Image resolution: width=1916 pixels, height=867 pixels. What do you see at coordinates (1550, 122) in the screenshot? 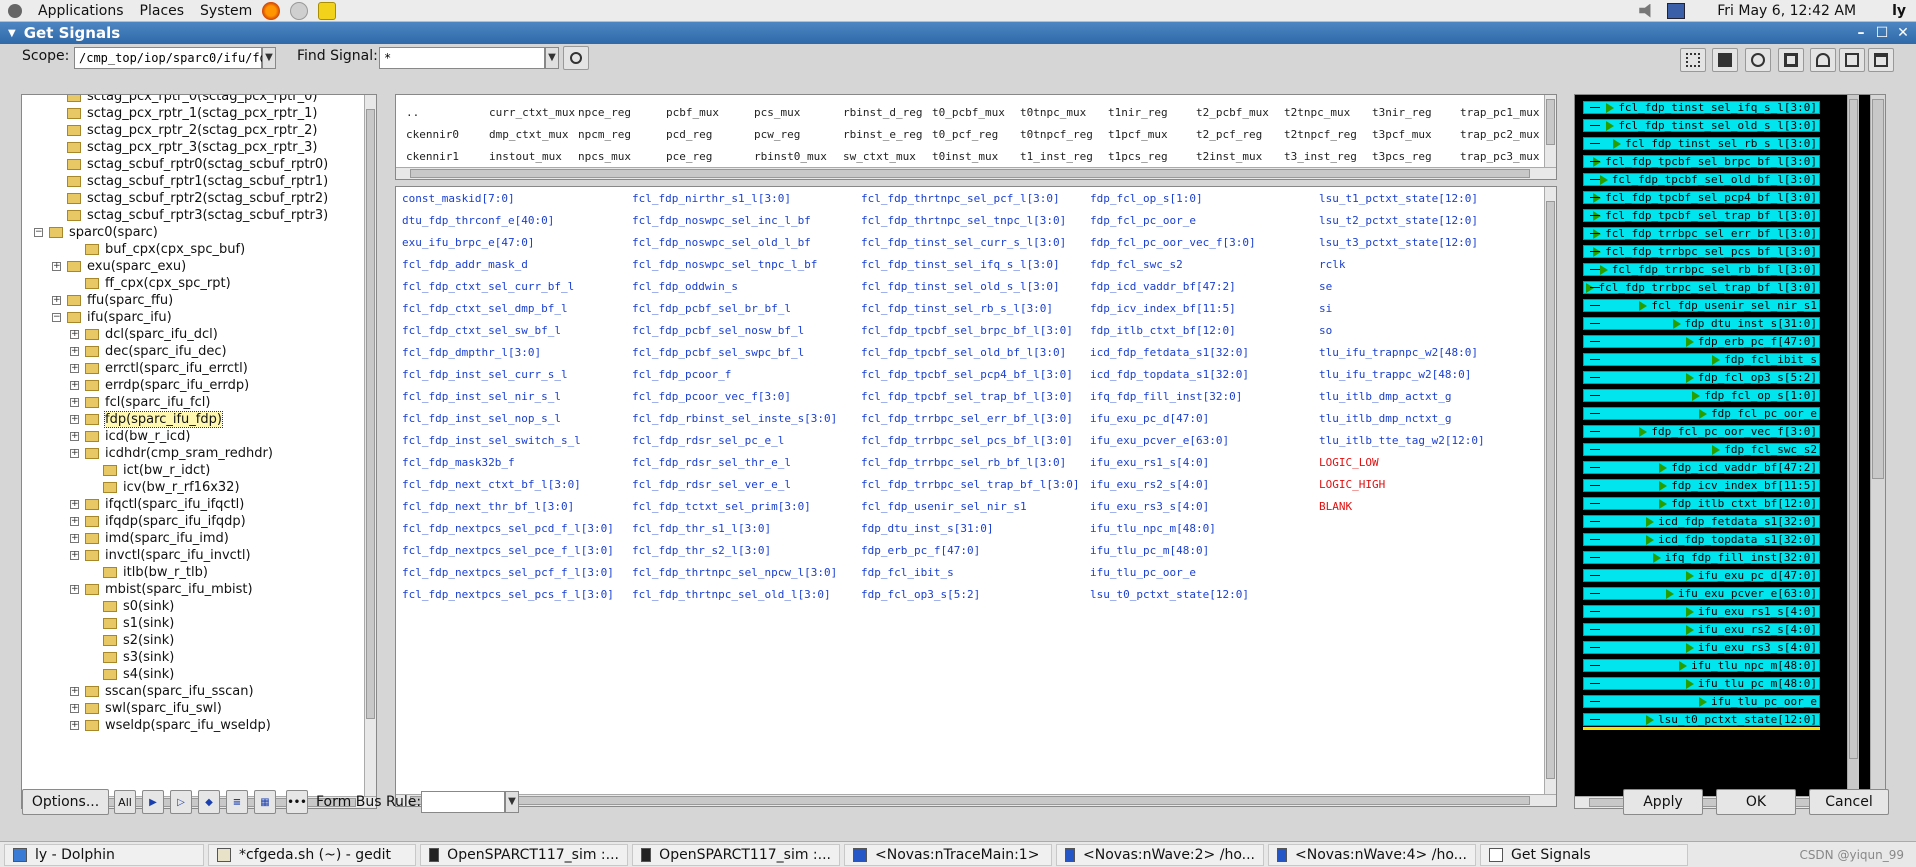
I see `instance-vscroll-thumb` at bounding box center [1550, 122].